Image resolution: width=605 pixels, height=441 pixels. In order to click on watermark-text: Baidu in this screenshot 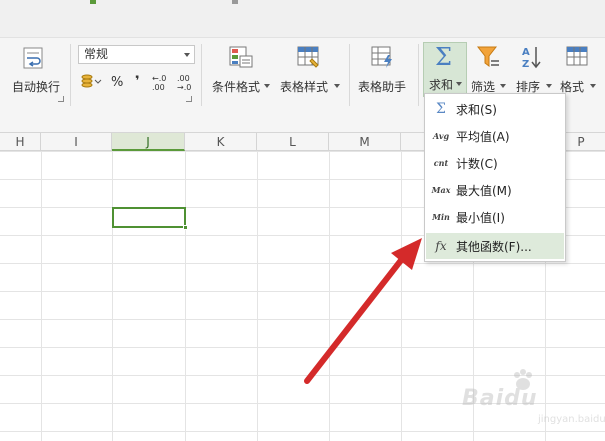, I will do `click(500, 398)`.